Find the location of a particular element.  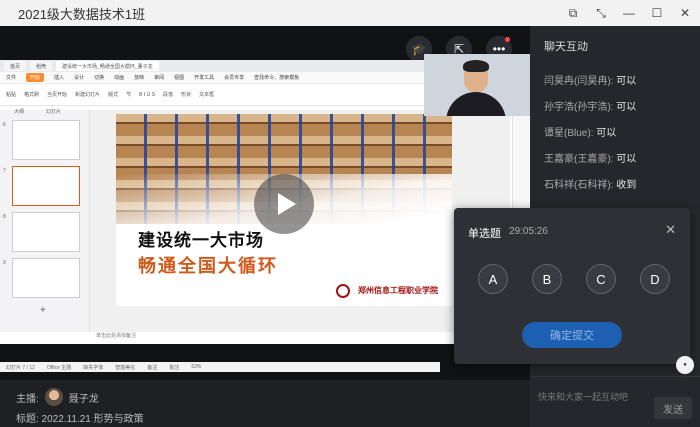

menu-member: 会员专享 is located at coordinates (234, 77).